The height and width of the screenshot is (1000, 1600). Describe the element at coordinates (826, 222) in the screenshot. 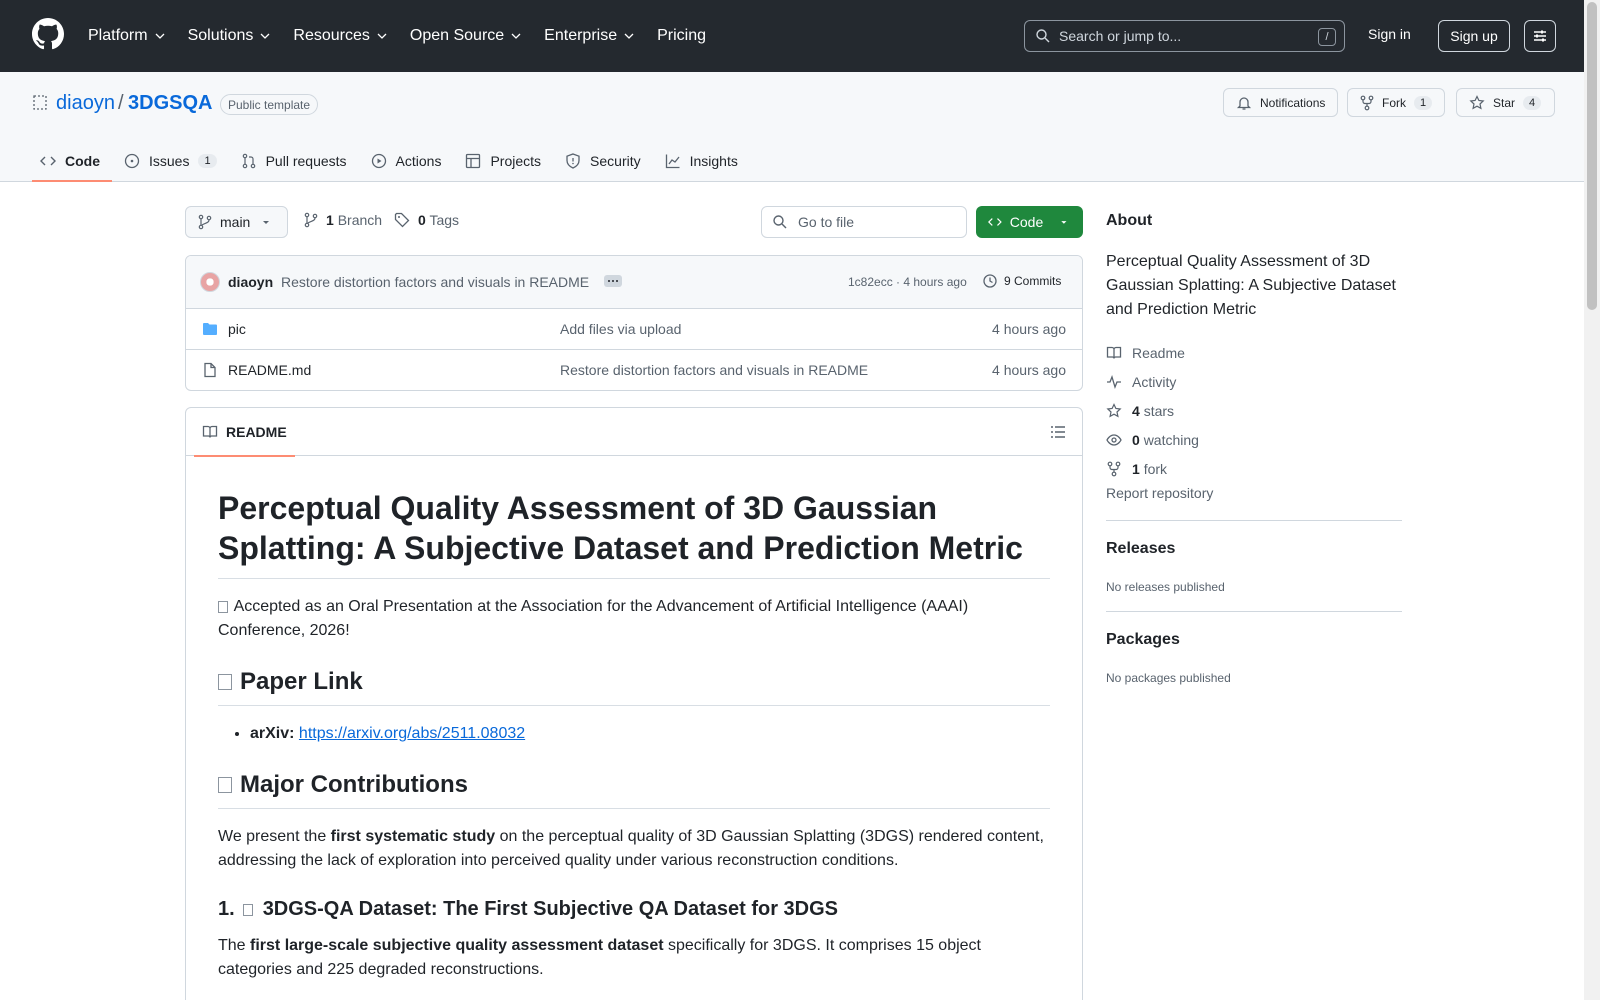

I see `go-to-file-placeholder: Go to file` at that location.